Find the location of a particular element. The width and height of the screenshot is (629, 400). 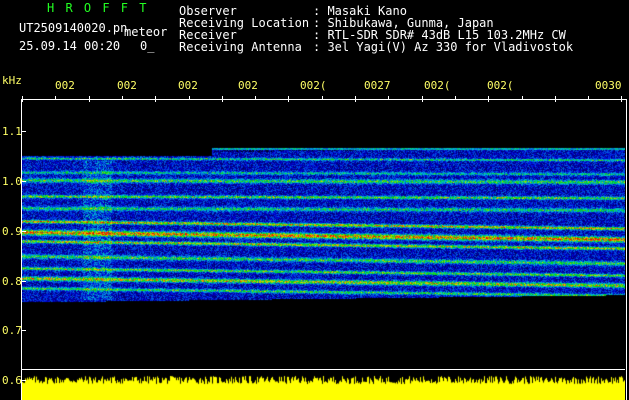

frequency-label: 1.1 is located at coordinates (12, 131).